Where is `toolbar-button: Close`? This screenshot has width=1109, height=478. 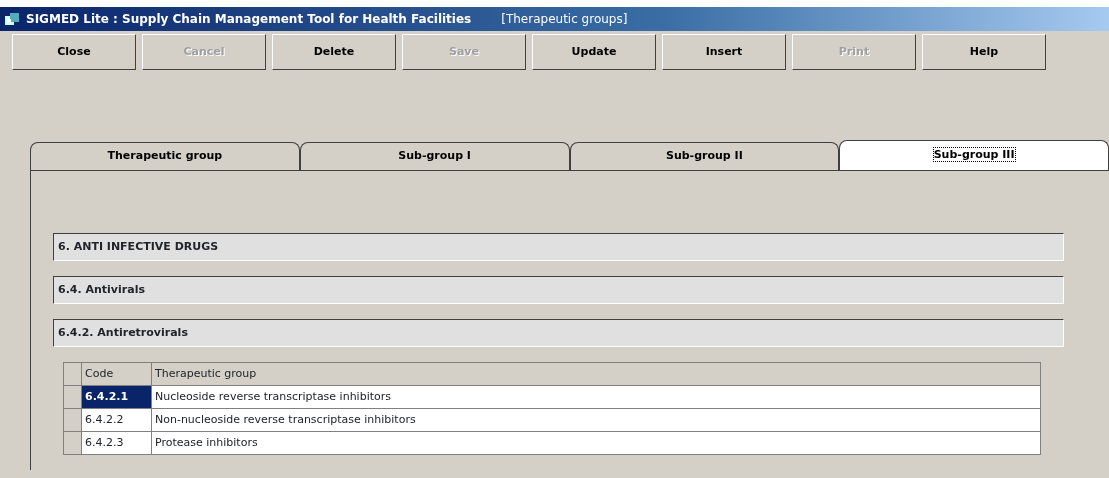
toolbar-button: Close is located at coordinates (74, 52).